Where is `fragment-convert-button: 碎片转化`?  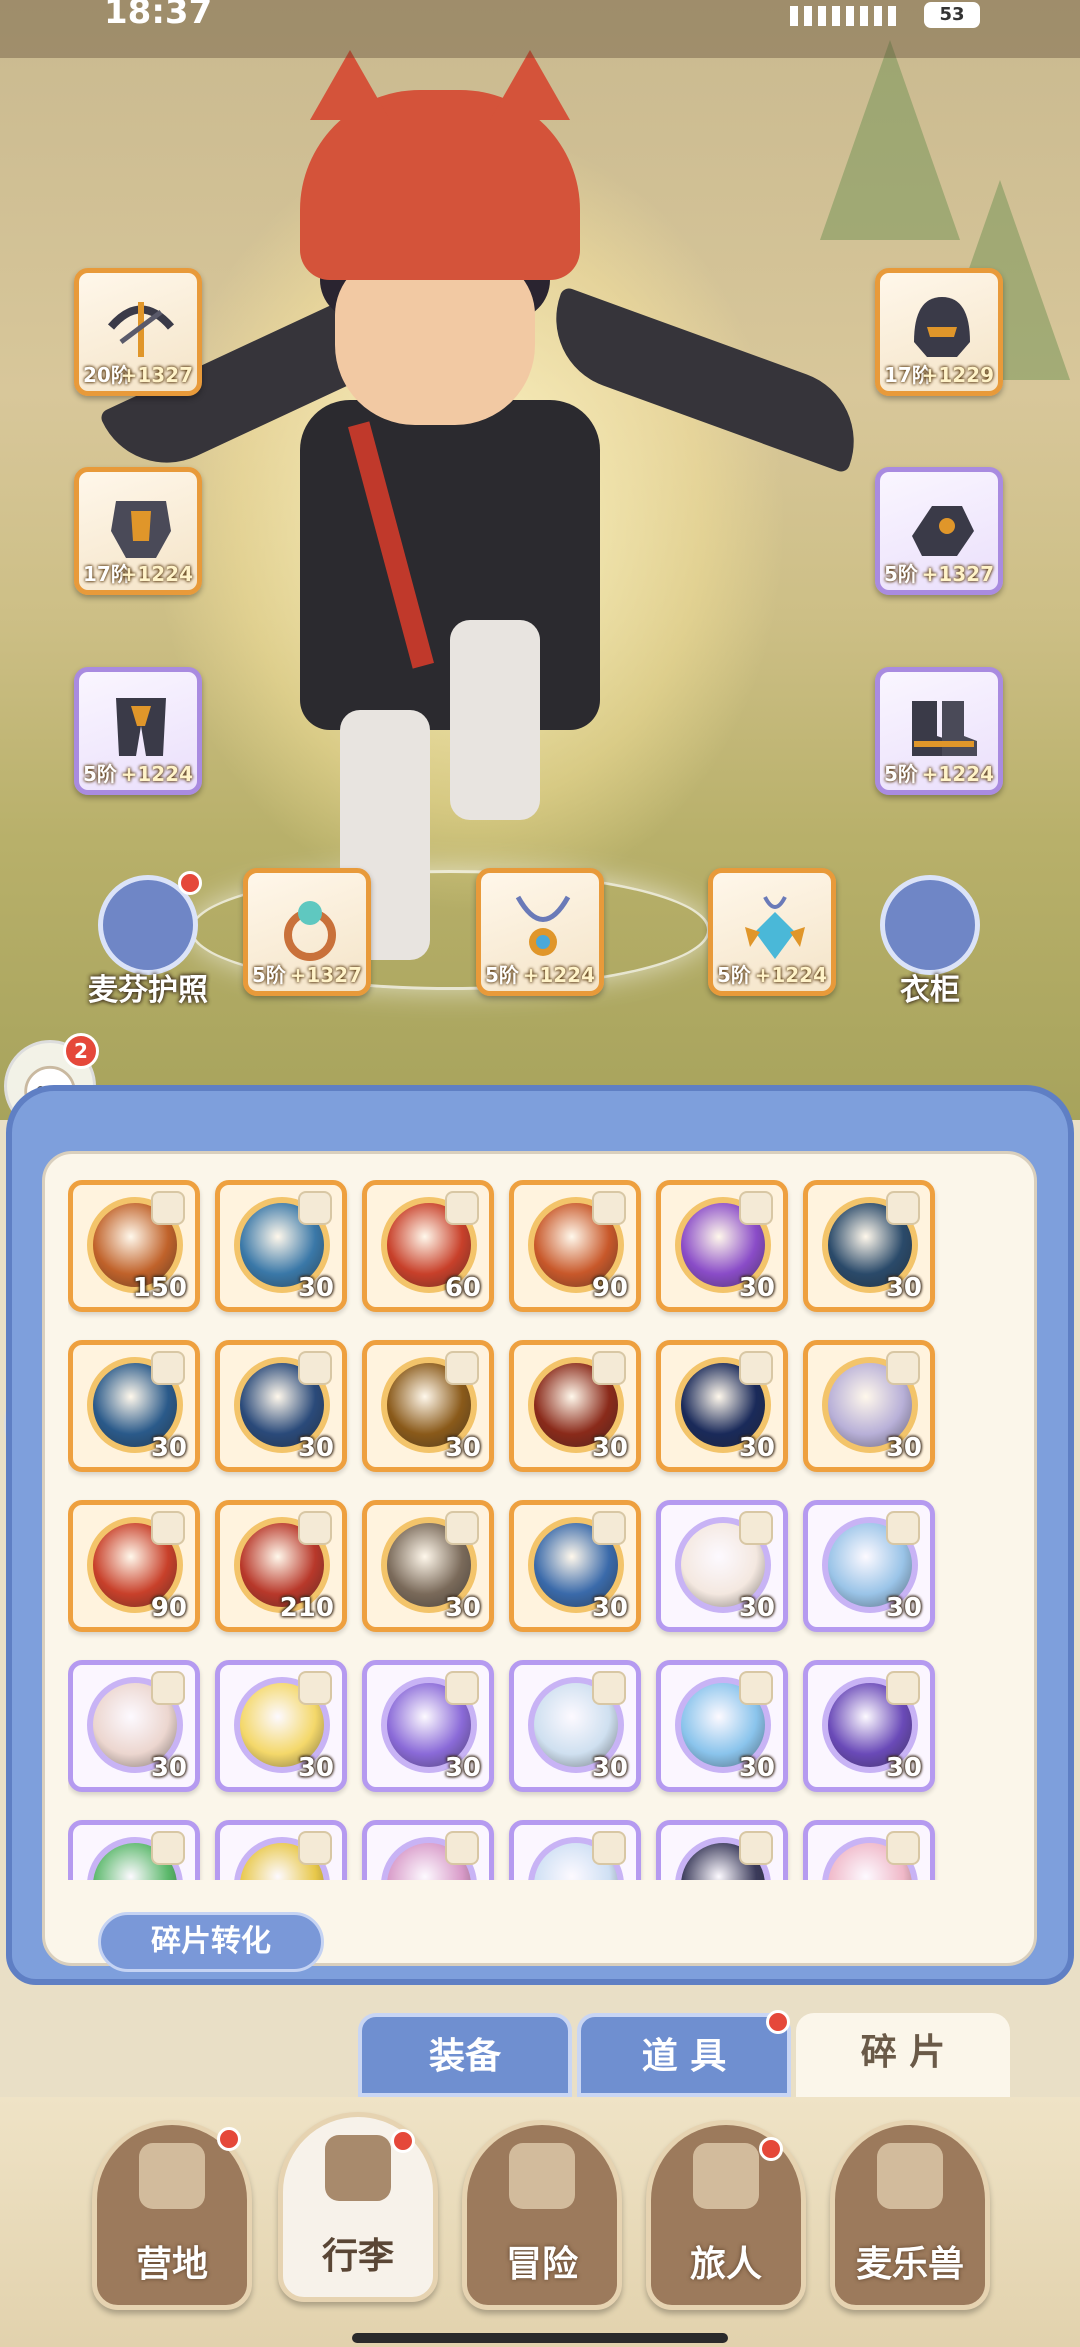 fragment-convert-button: 碎片转化 is located at coordinates (211, 1942).